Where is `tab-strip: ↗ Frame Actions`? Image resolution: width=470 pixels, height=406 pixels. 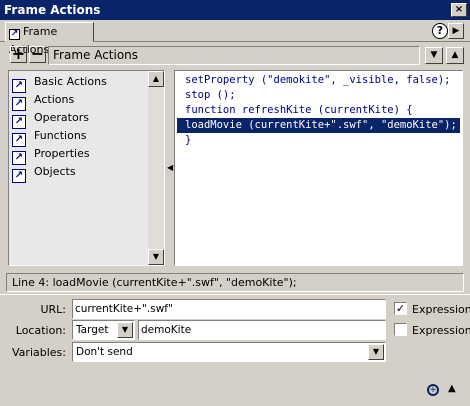 tab-strip: ↗ Frame Actions is located at coordinates (235, 38).